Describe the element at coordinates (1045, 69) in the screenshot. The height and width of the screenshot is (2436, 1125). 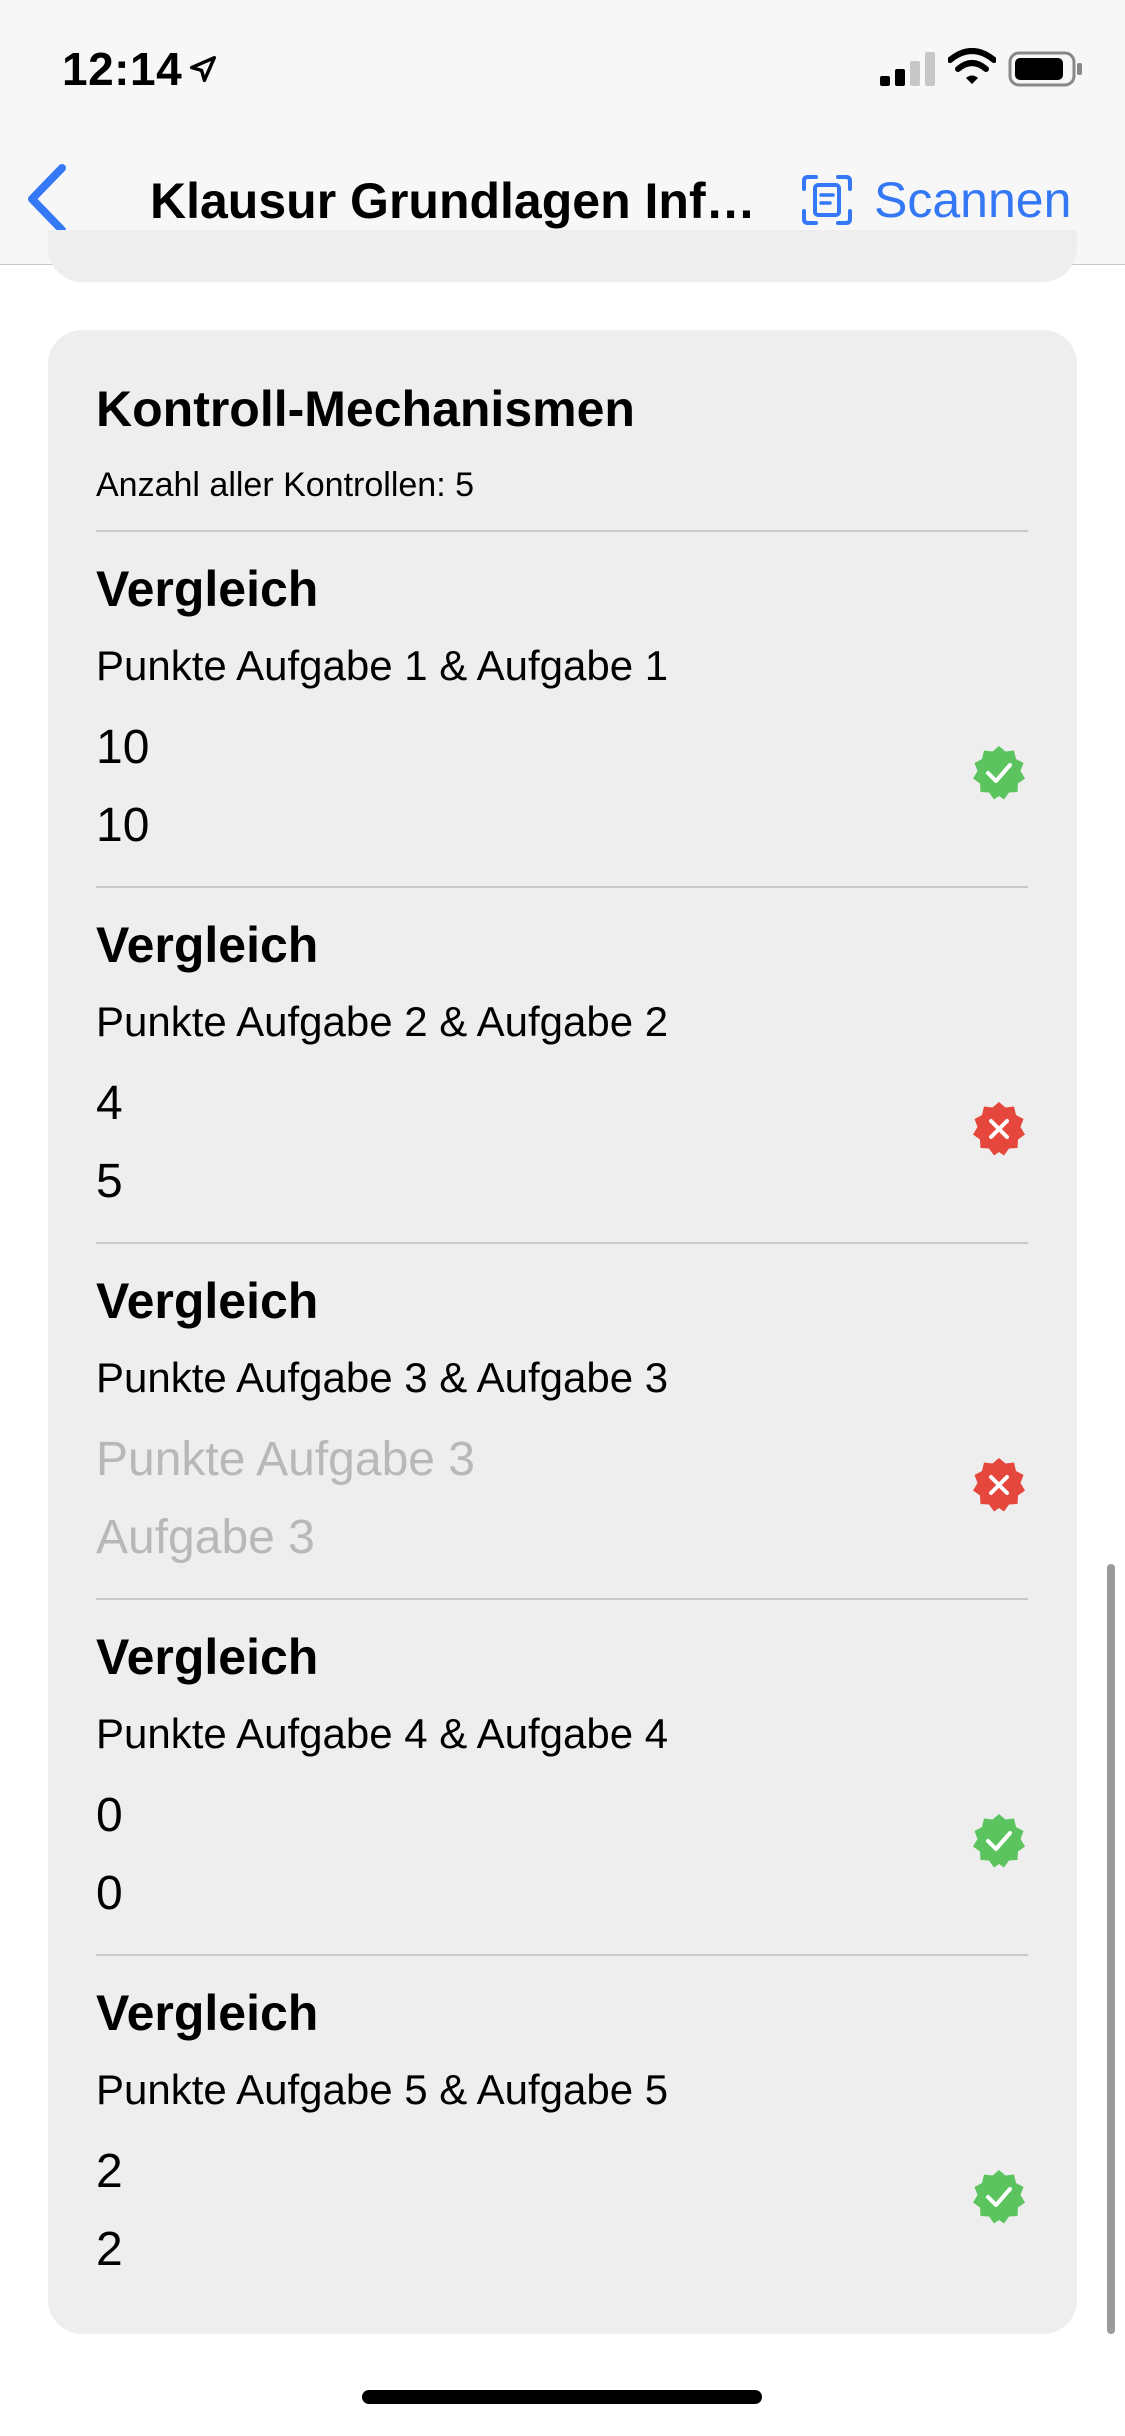
I see `battery-icon` at that location.